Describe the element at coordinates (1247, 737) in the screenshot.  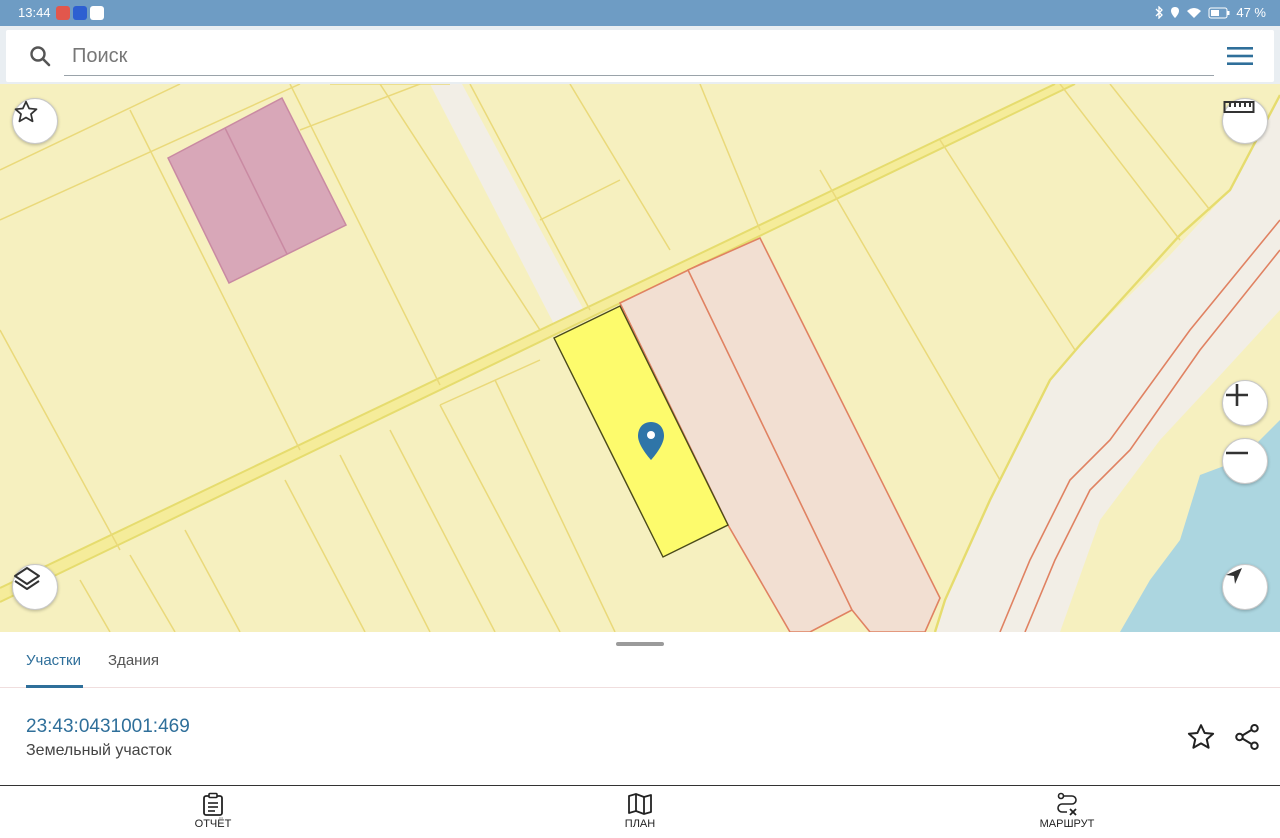
I see `share-icon` at that location.